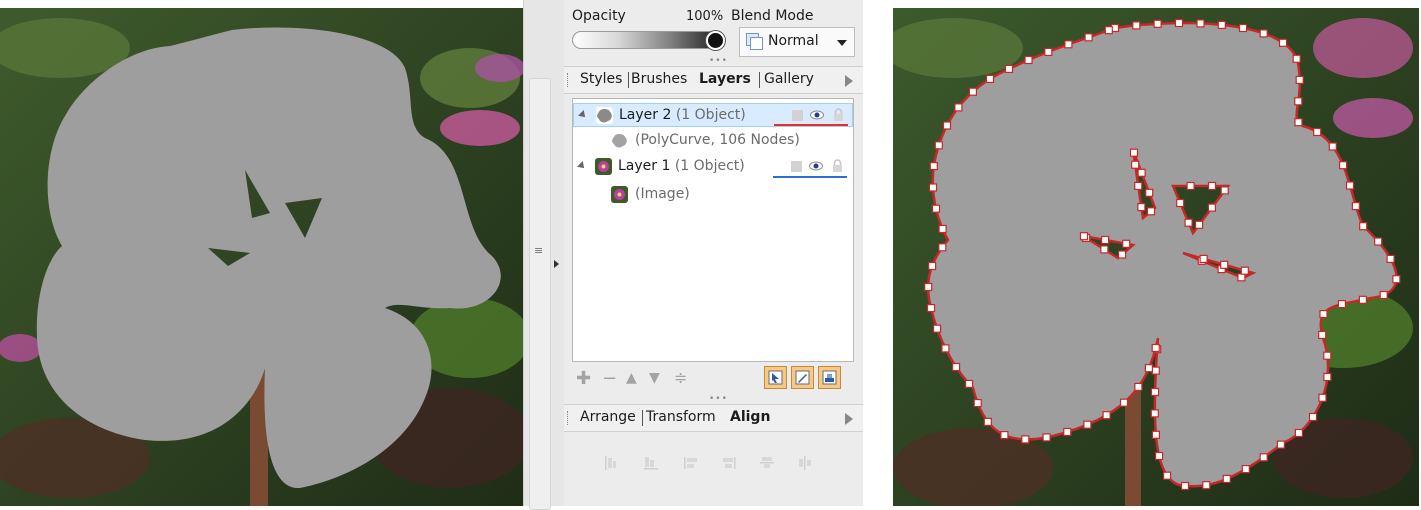 The image size is (1421, 510). I want to click on collapse-arrow-icon, so click(556, 264).